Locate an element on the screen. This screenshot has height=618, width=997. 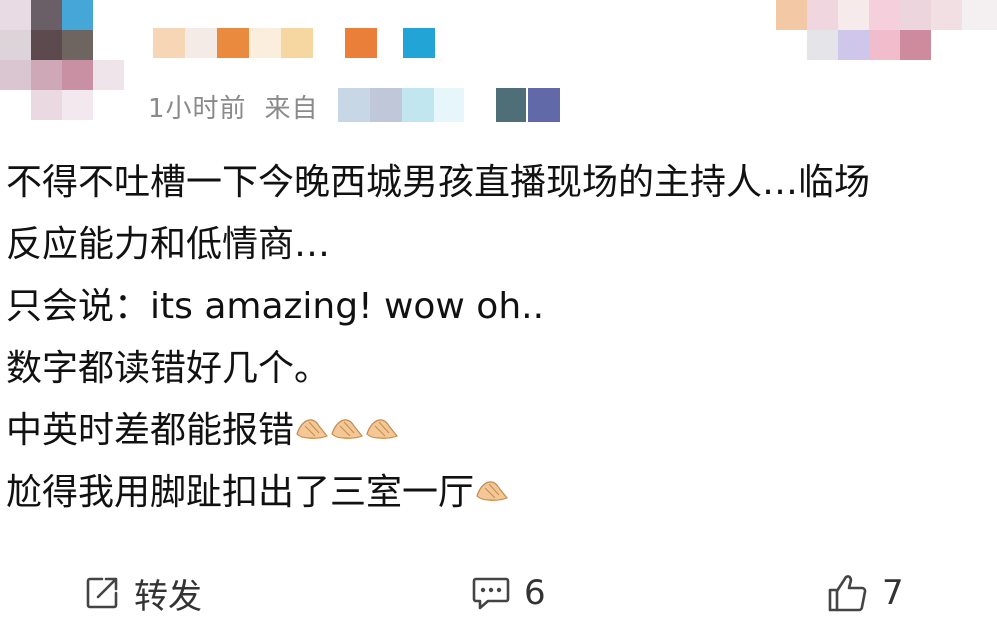
comment-line: 只会说：its amazing! wow oh.. is located at coordinates (498, 307).